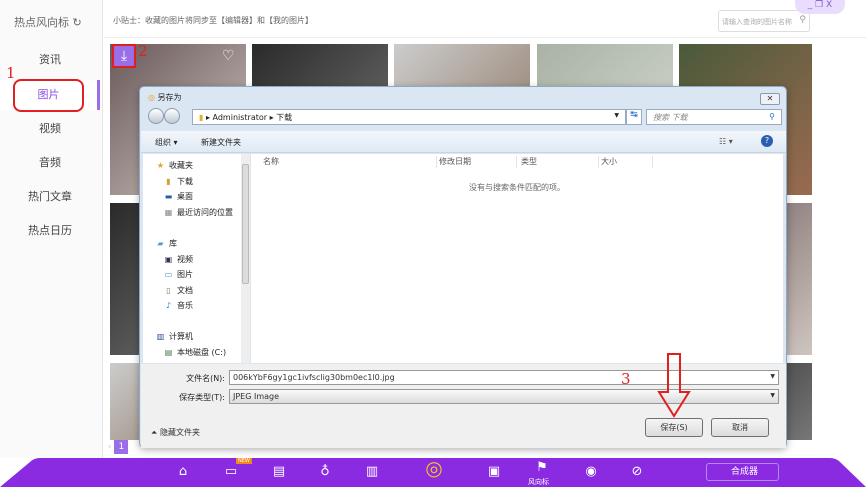 This screenshot has width=866, height=487. I want to click on money-bag-icon: ♁, so click(325, 471).